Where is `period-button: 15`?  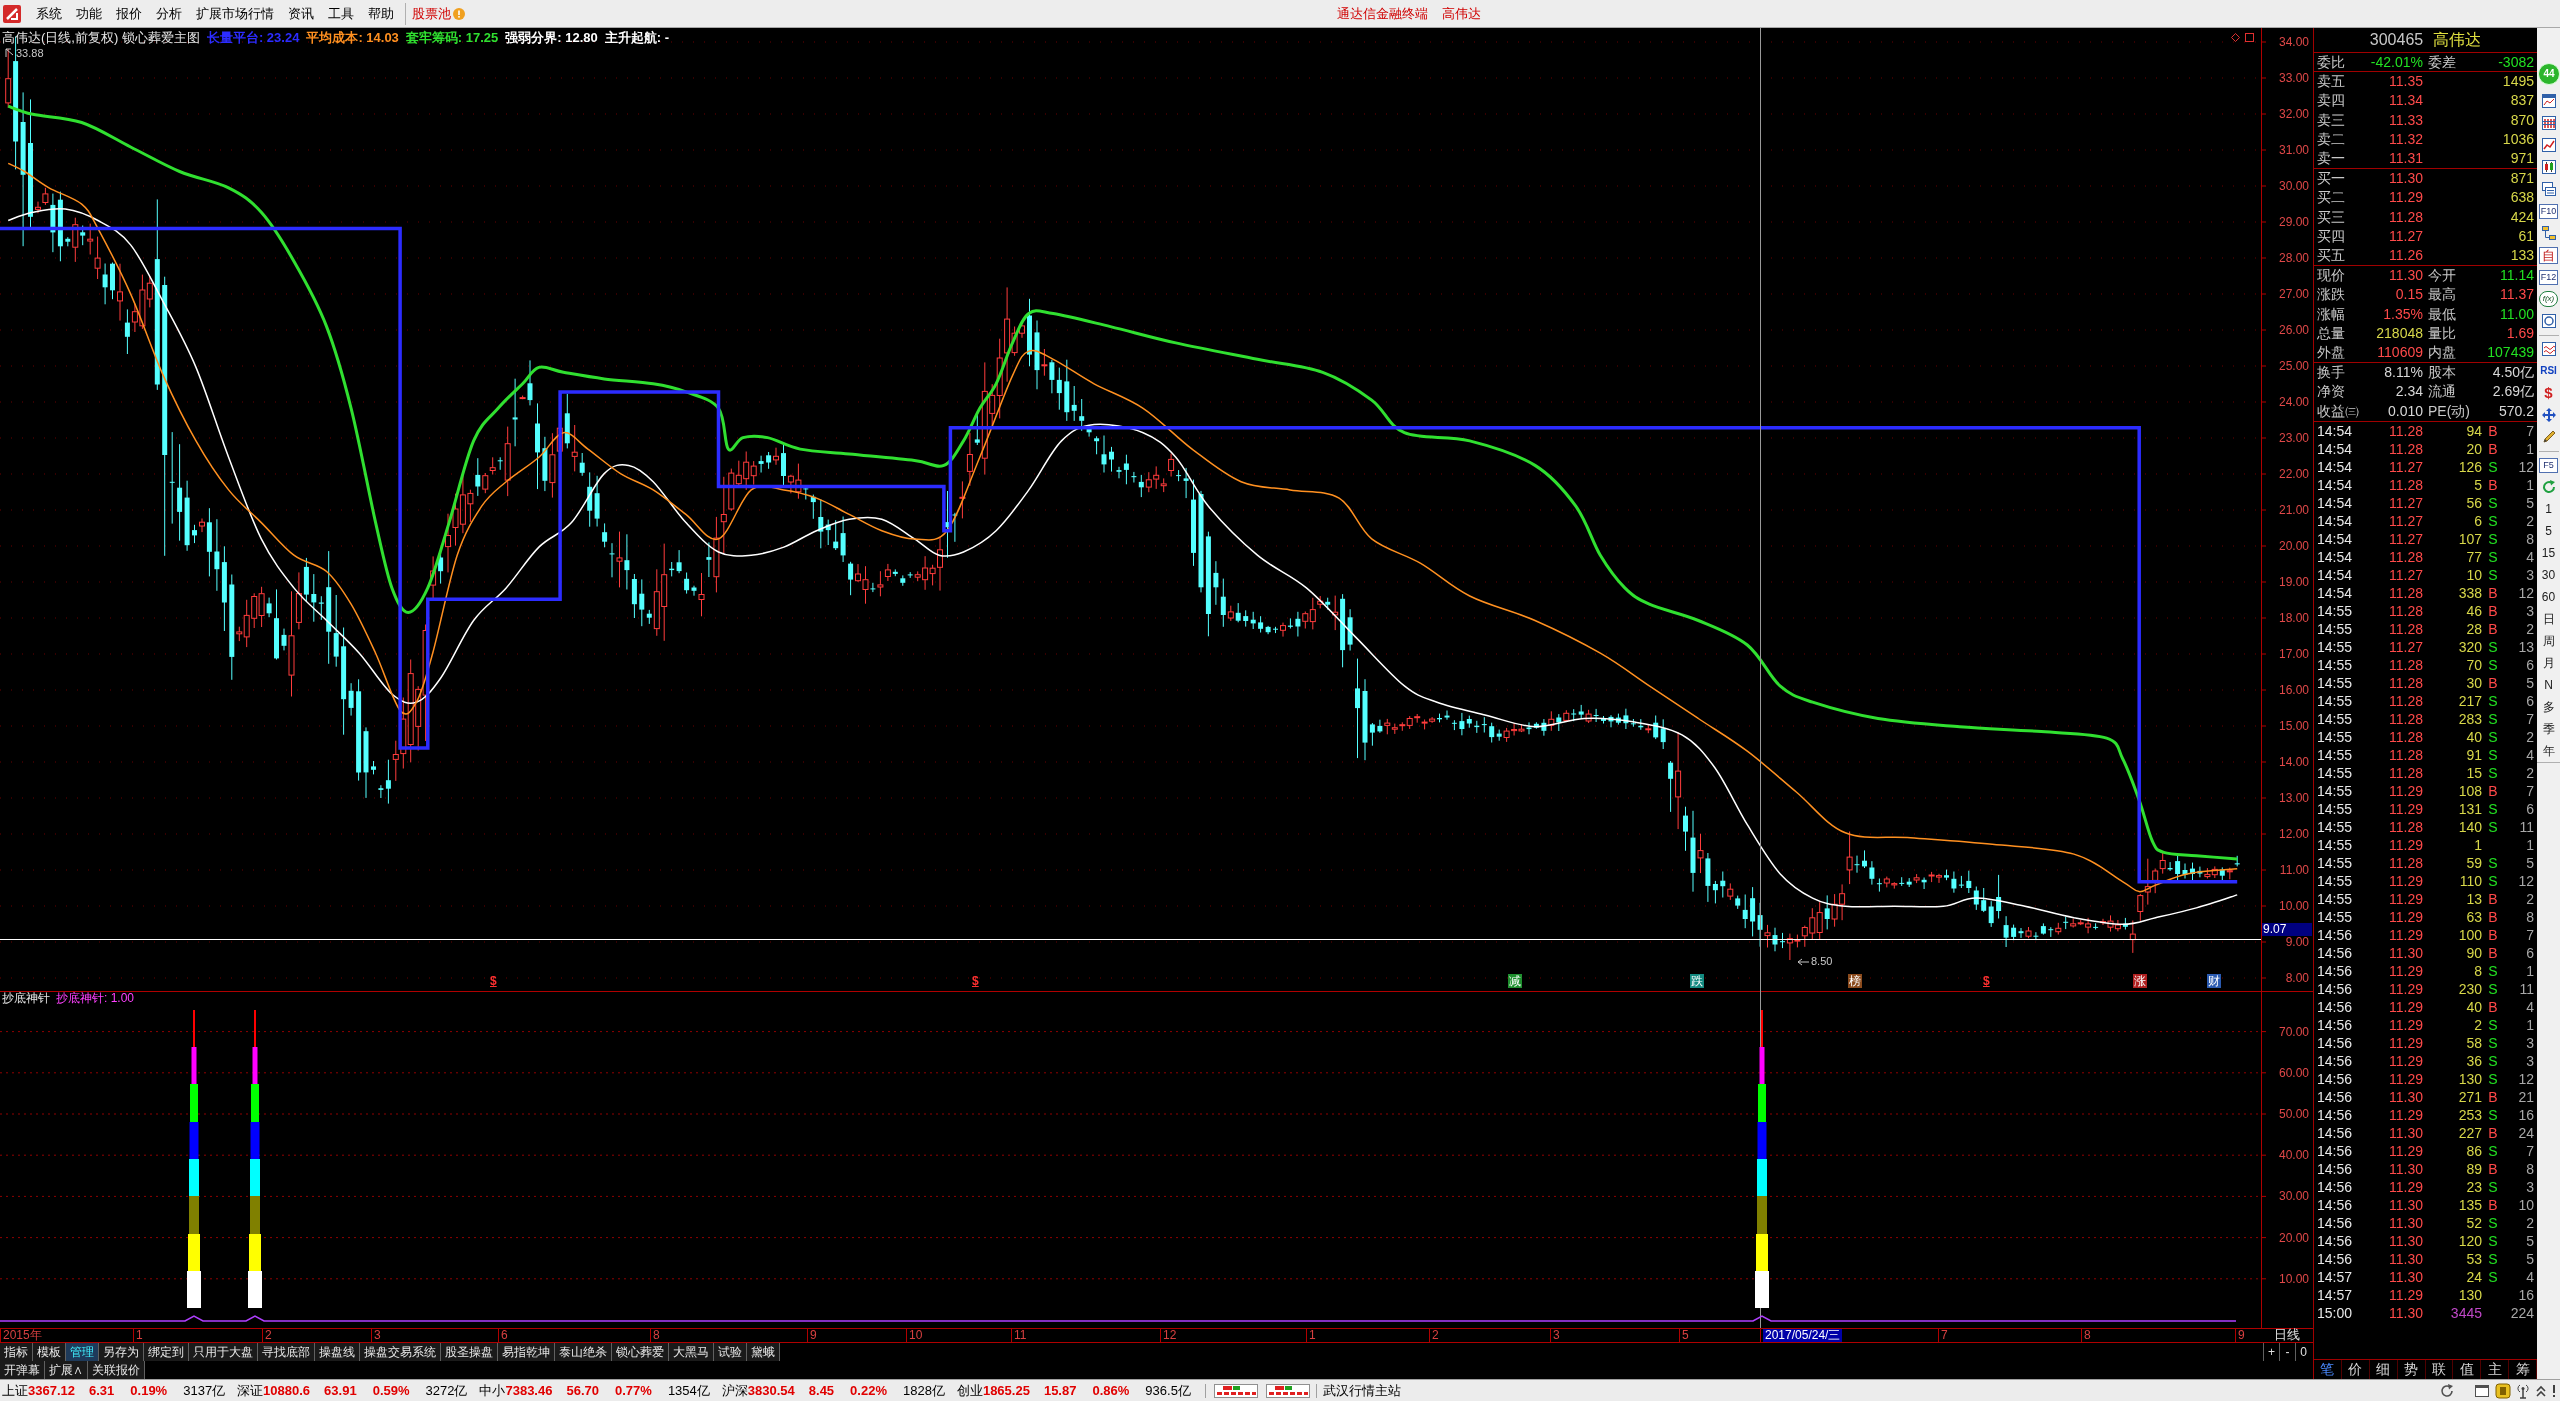 period-button: 15 is located at coordinates (2548, 553).